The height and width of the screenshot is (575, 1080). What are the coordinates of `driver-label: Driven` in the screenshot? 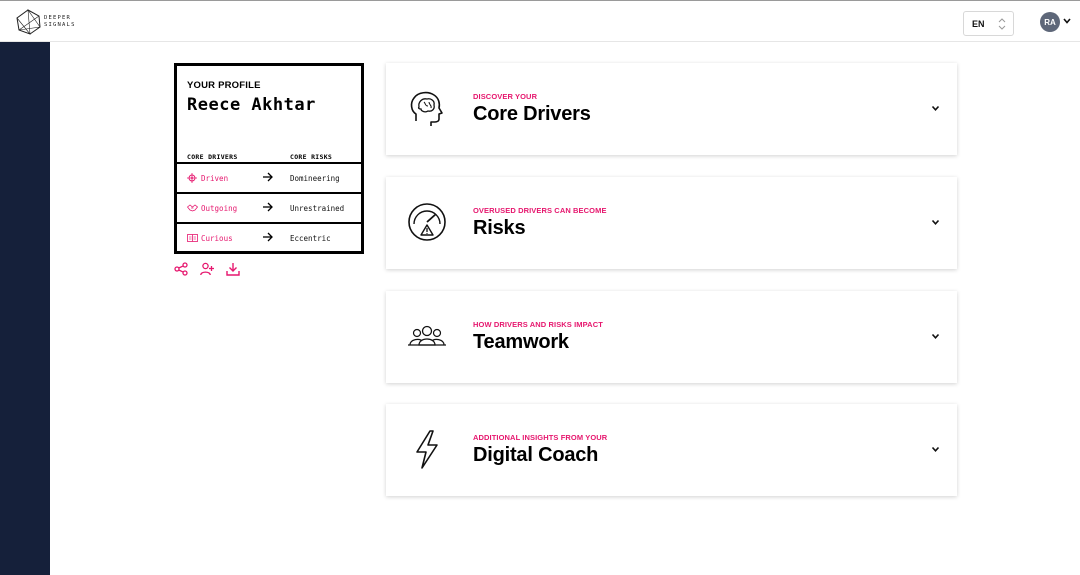 It's located at (215, 178).